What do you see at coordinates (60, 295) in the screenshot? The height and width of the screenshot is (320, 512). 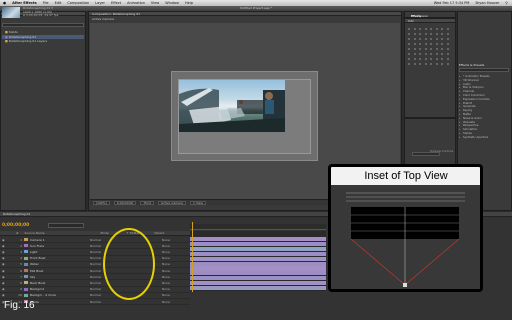 I see `layer-name: Backgrn - 4 more` at bounding box center [60, 295].